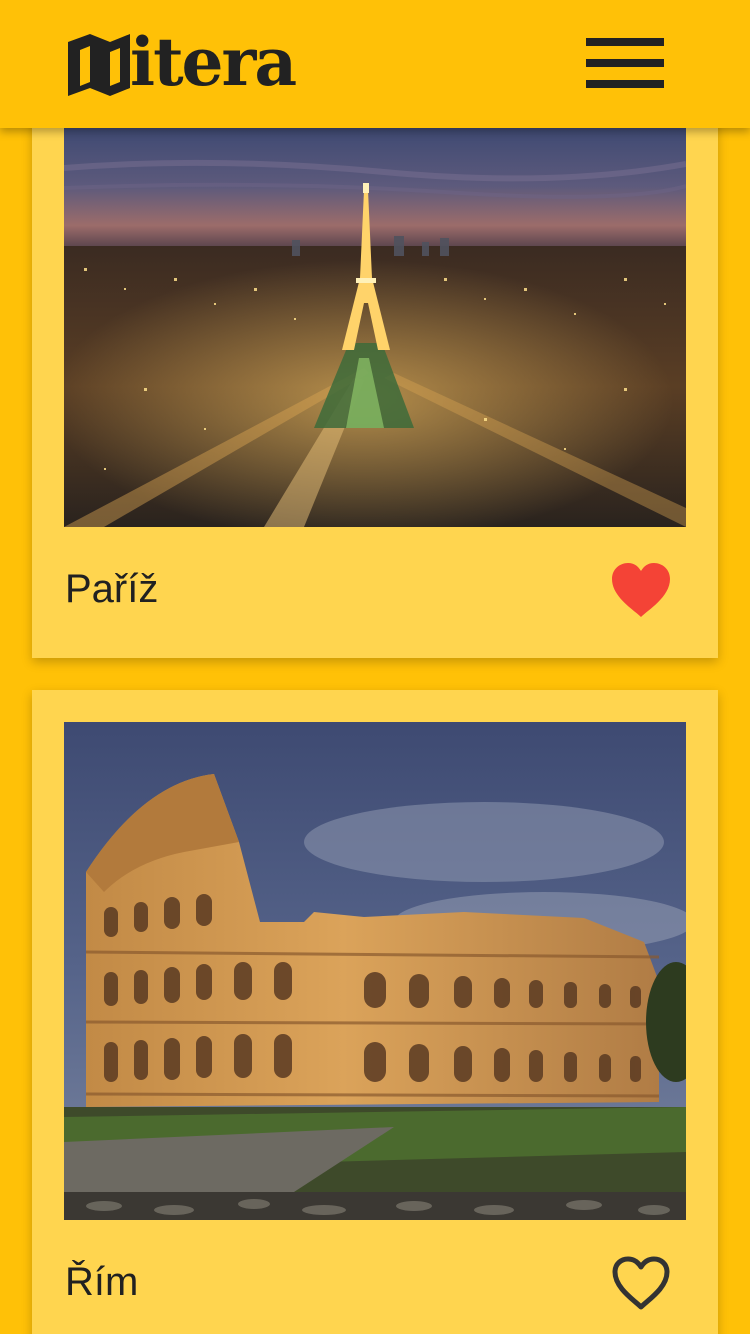  What do you see at coordinates (213, 62) in the screenshot?
I see `brand-name: itera` at bounding box center [213, 62].